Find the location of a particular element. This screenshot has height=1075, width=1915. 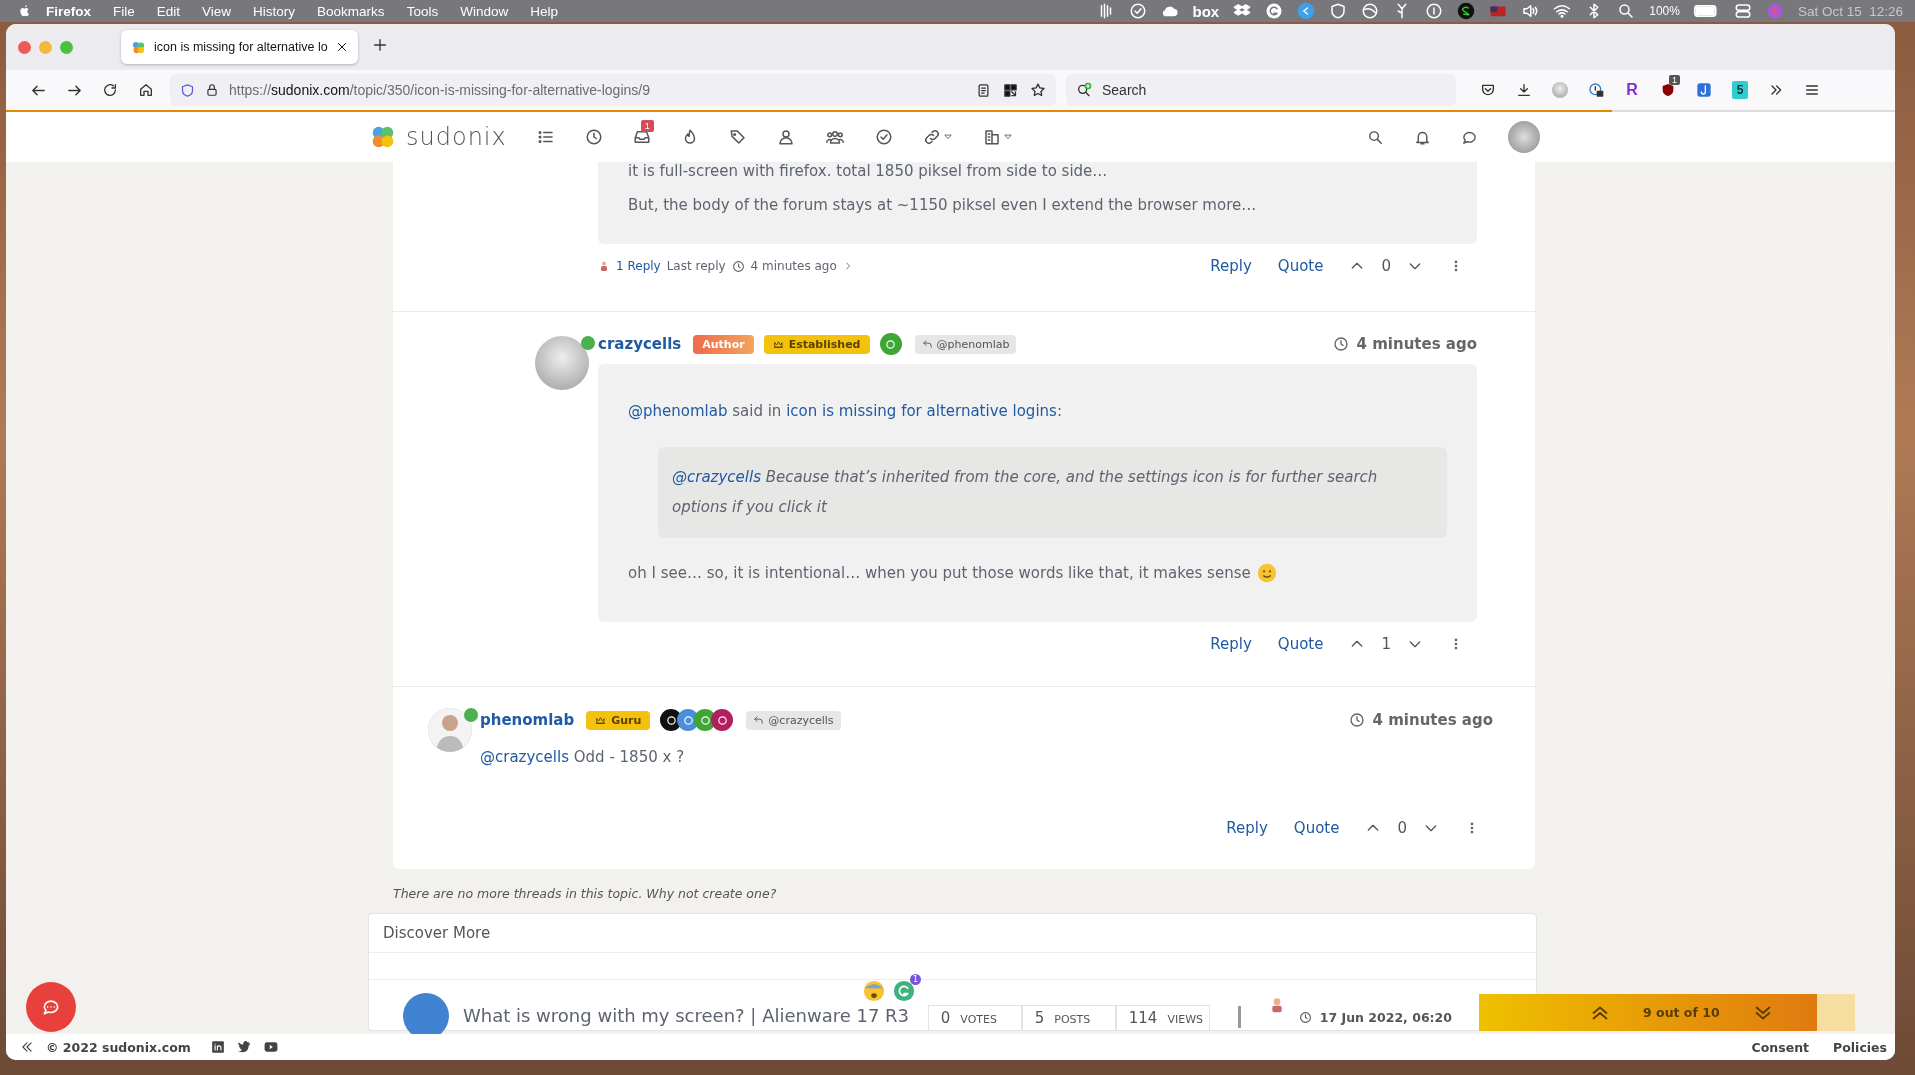

pocket-icon is located at coordinates (1488, 90).